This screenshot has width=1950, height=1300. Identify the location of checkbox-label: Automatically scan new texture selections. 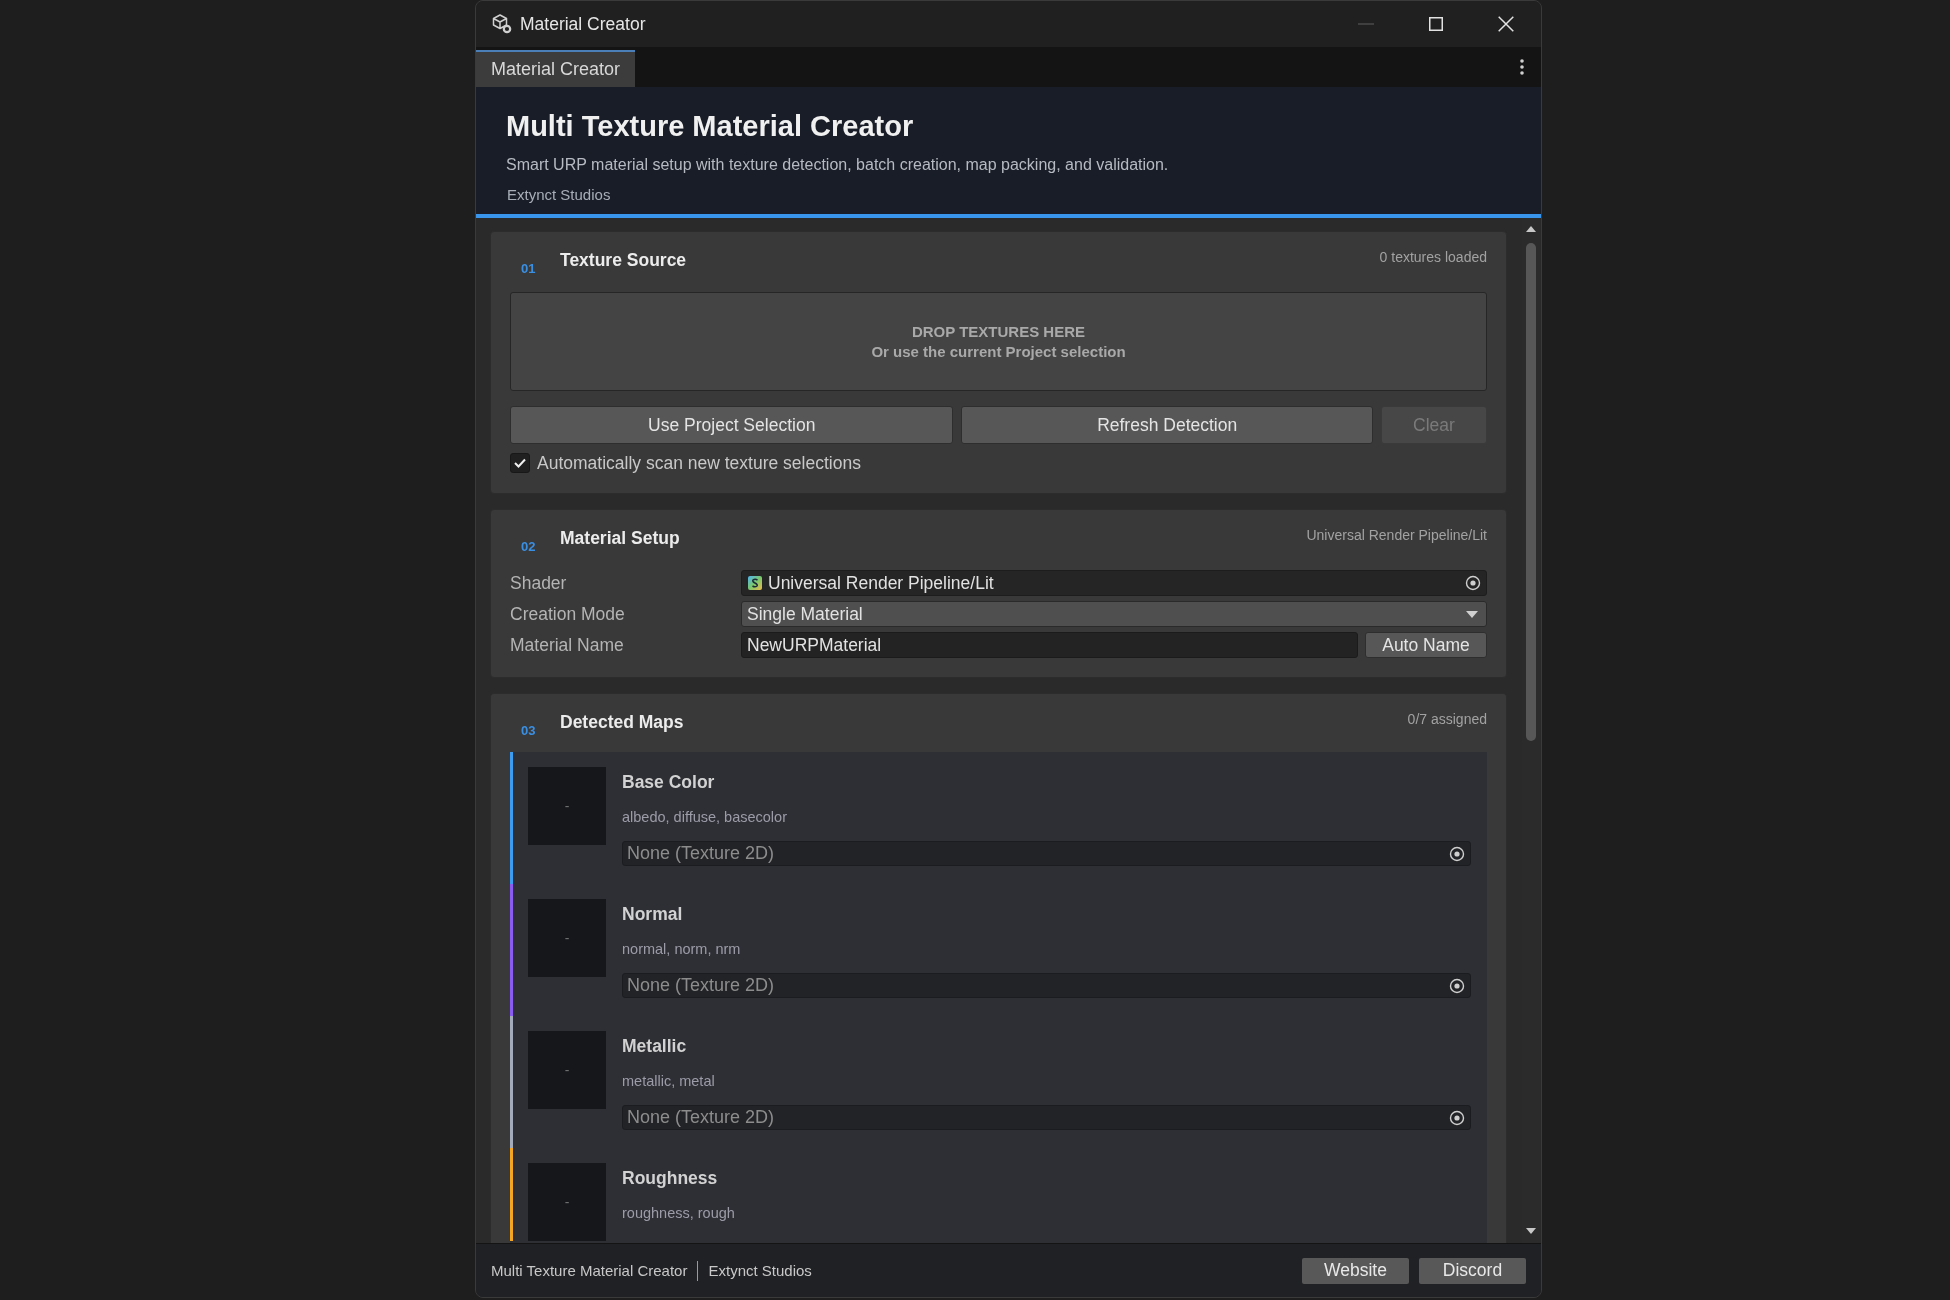
(699, 463).